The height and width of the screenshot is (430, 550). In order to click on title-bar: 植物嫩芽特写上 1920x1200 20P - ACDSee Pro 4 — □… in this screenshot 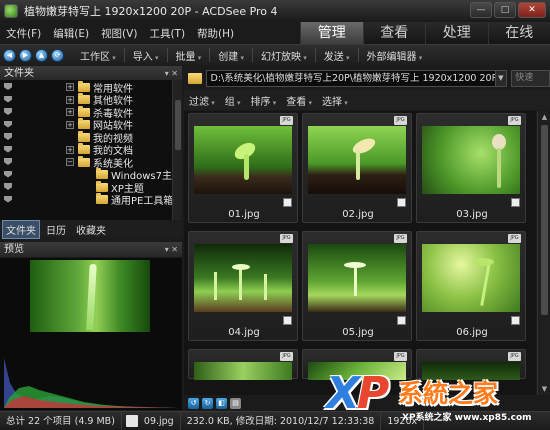, I will do `click(275, 11)`.